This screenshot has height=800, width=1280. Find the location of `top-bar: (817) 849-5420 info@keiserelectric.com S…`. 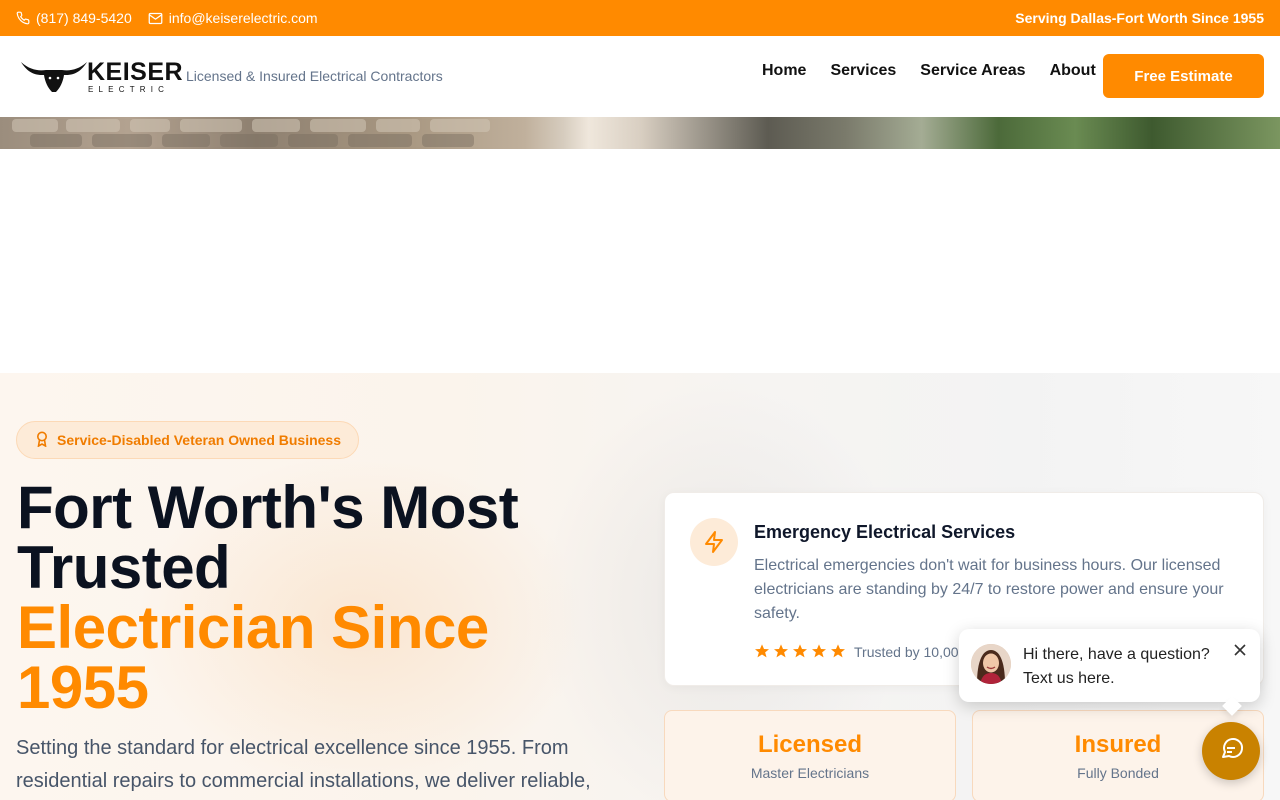

top-bar: (817) 849-5420 info@keiserelectric.com S… is located at coordinates (640, 18).